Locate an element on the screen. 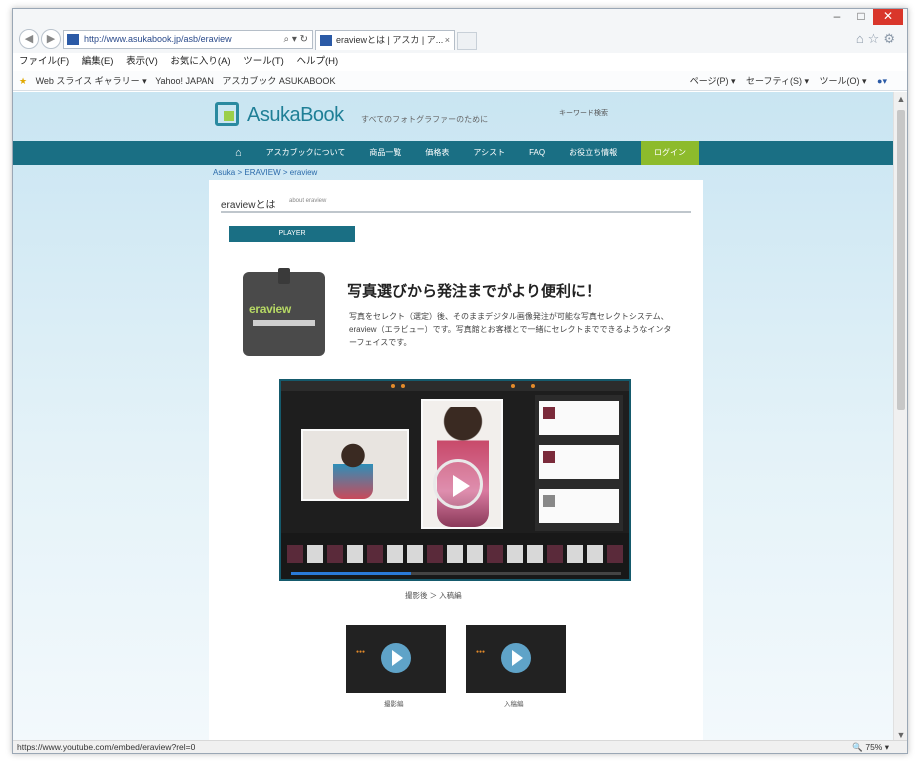  help-icon: ●▾ is located at coordinates (882, 81).